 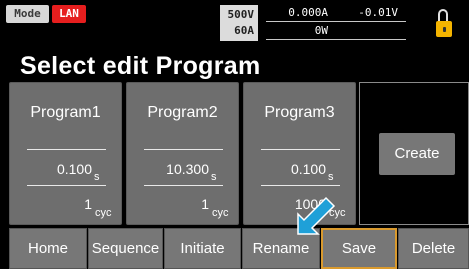 What do you see at coordinates (244, 30) in the screenshot?
I see `current-range: 60A` at bounding box center [244, 30].